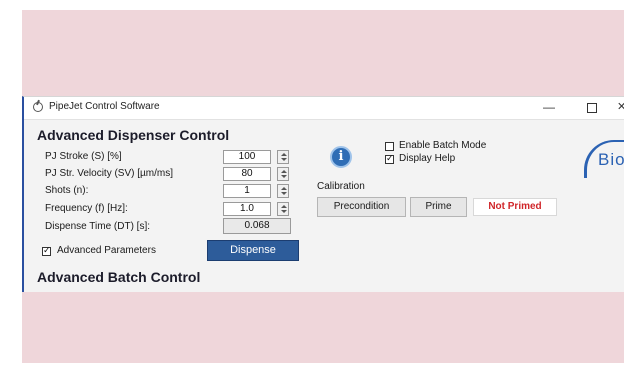  I want to click on shots-input: 1, so click(247, 191).